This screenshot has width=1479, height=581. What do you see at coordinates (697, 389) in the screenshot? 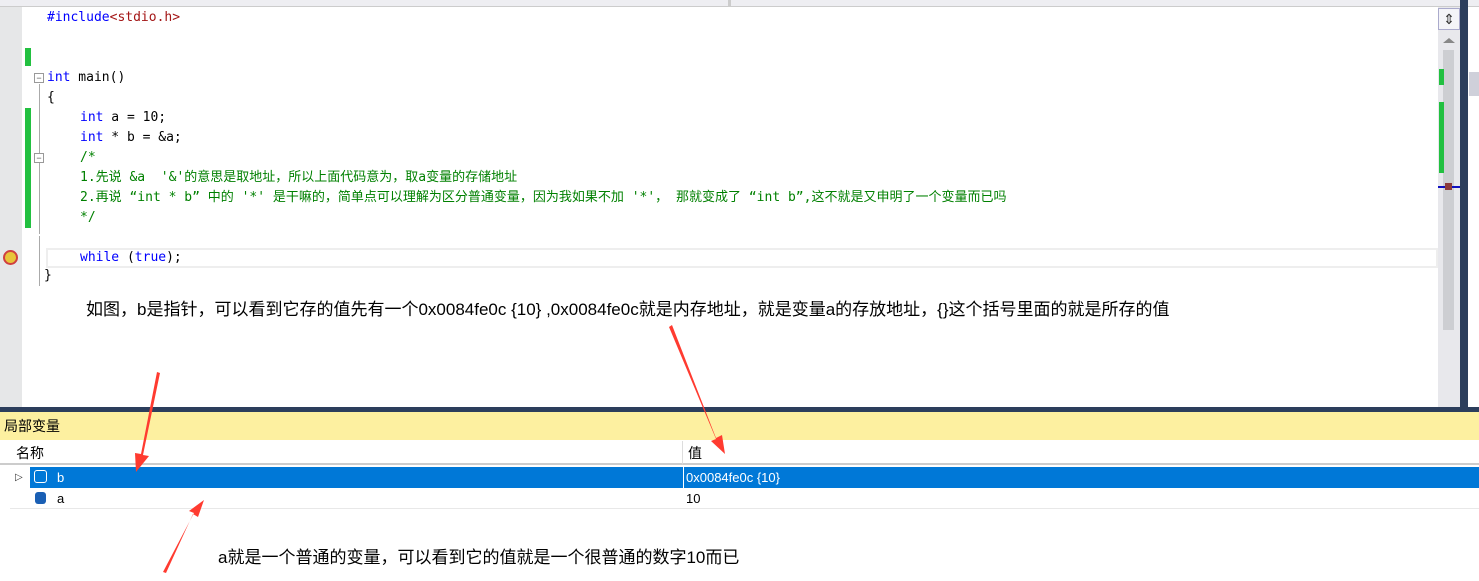
I see `arrow-to-value-column` at bounding box center [697, 389].